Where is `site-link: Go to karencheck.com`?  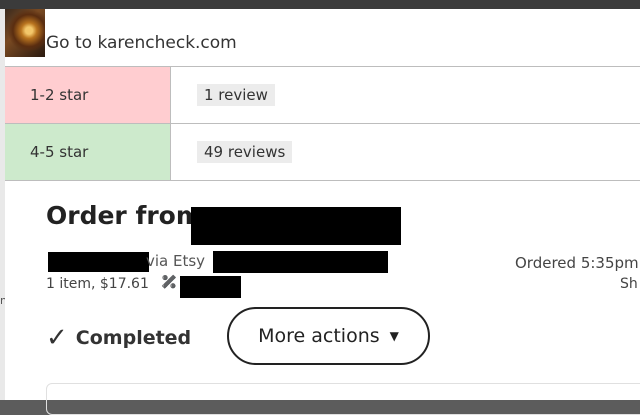
site-link: Go to karencheck.com is located at coordinates (141, 43).